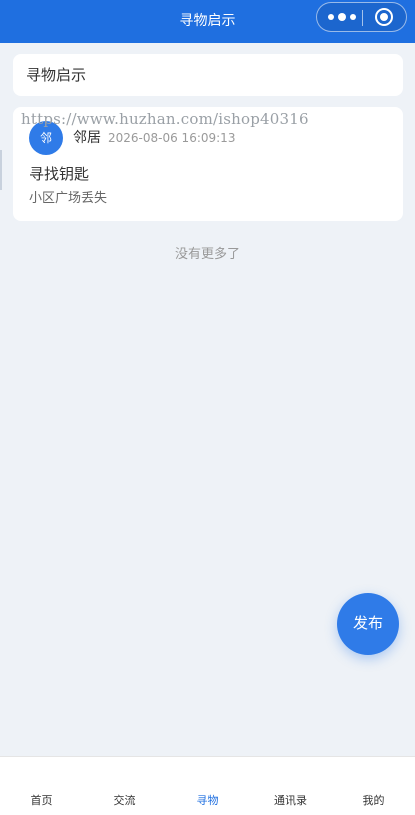 The image size is (415, 815). Describe the element at coordinates (384, 17) in the screenshot. I see `close-circle-icon` at that location.